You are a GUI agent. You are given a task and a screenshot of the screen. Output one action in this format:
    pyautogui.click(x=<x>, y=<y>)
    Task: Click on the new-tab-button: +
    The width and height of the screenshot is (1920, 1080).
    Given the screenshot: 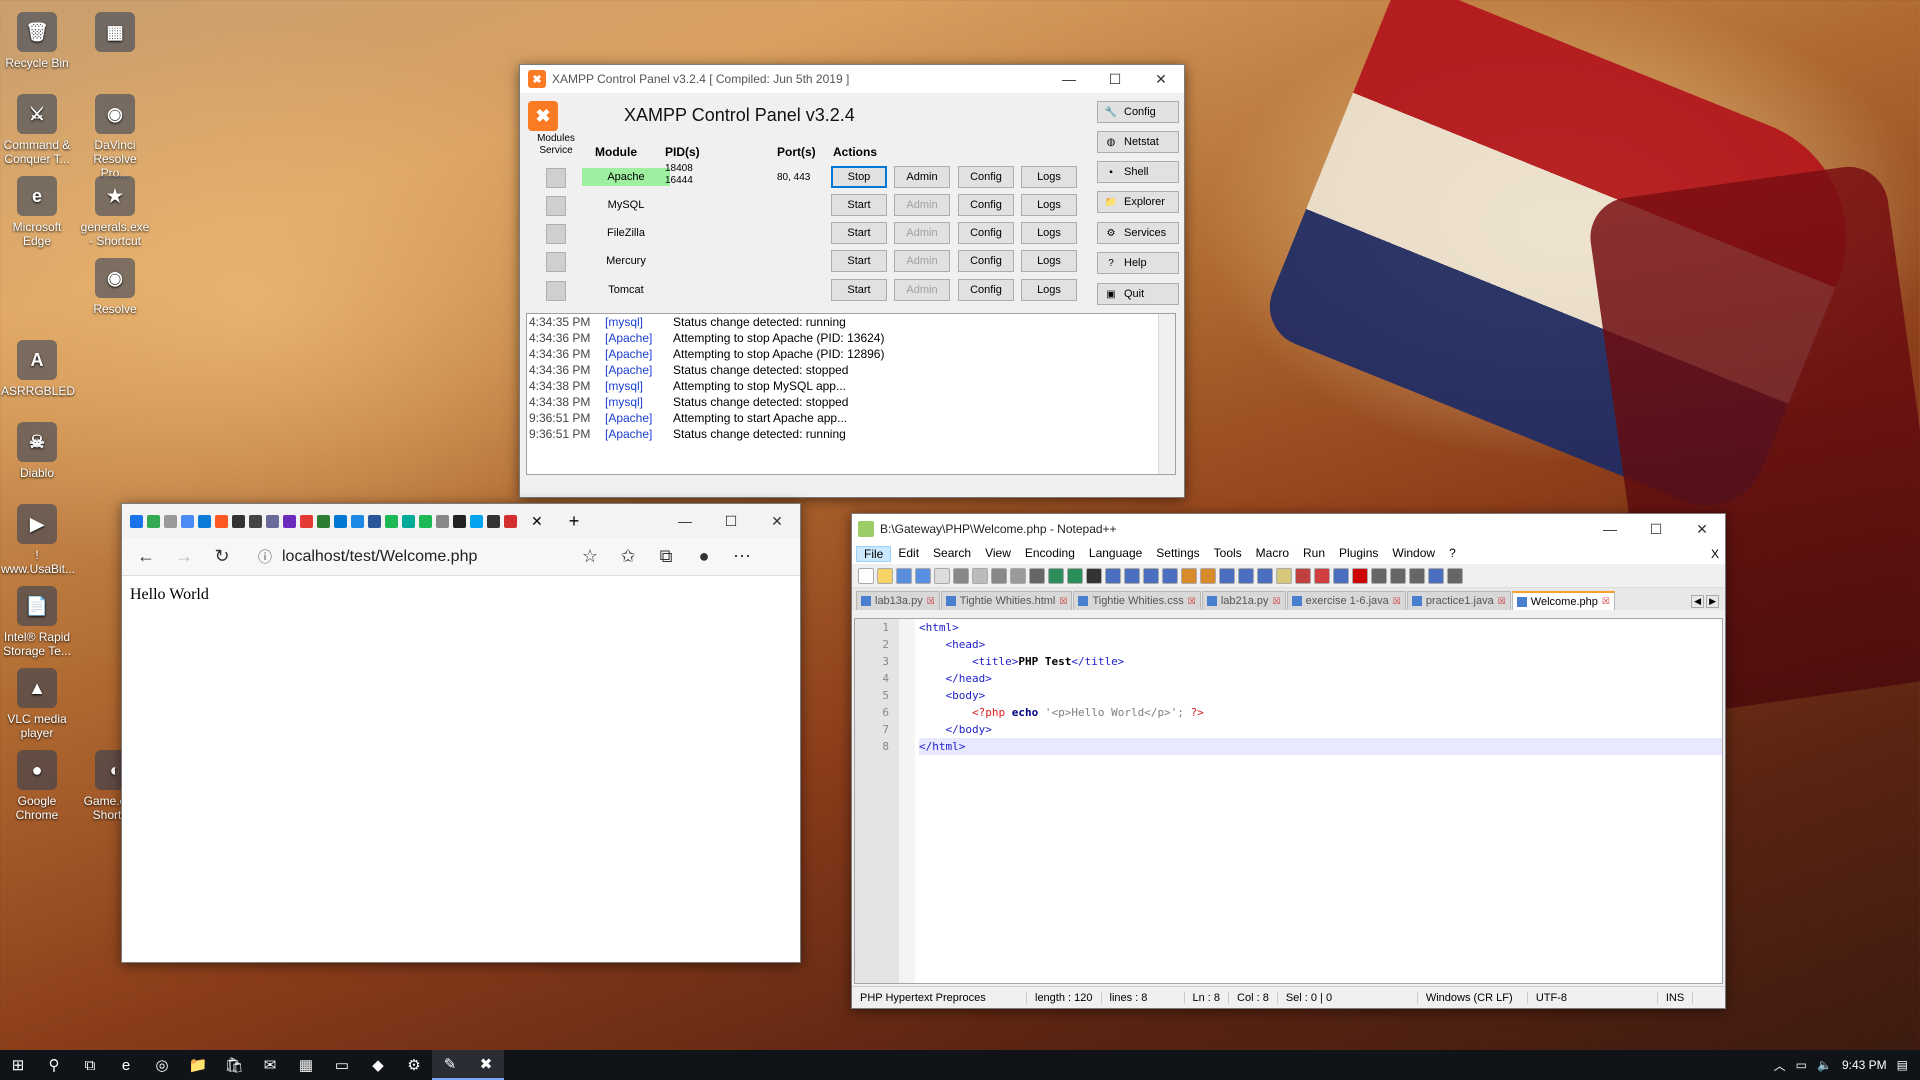 What is the action you would take?
    pyautogui.click(x=574, y=521)
    